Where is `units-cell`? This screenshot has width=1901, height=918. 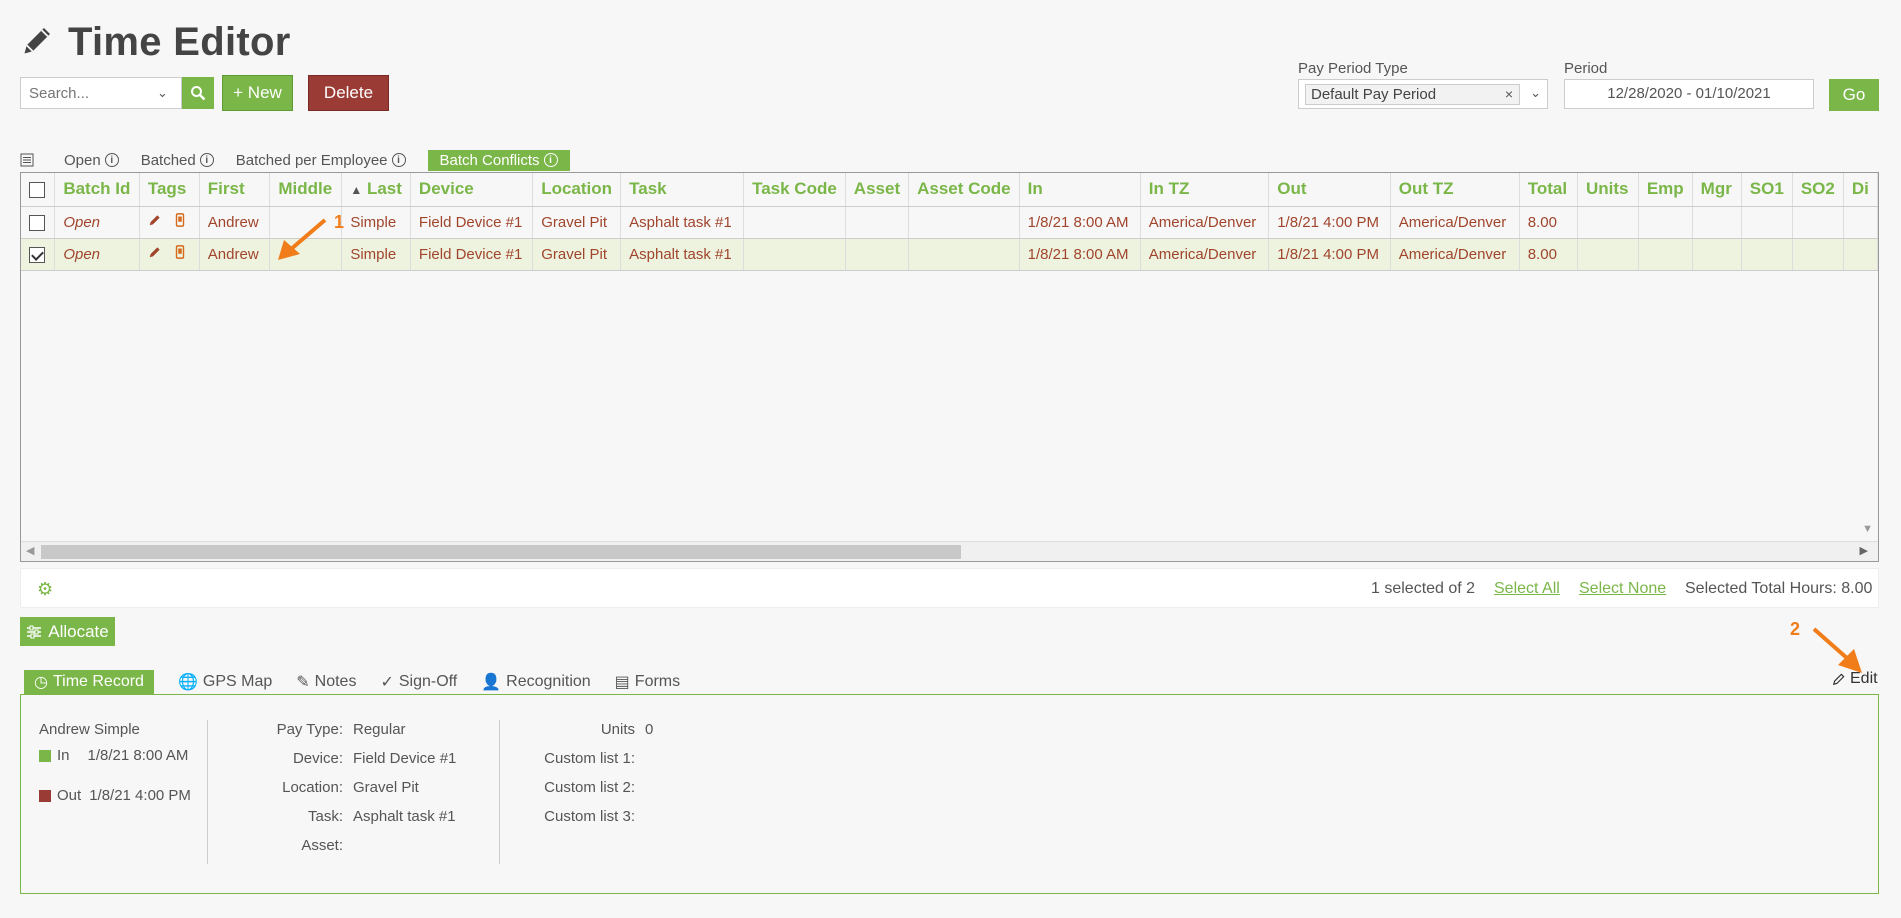
units-cell is located at coordinates (1608, 222).